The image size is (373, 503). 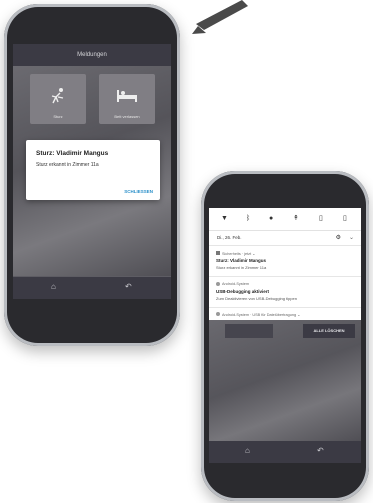 What do you see at coordinates (243, 291) in the screenshot?
I see `notification-title: USB-Debugging aktiviert` at bounding box center [243, 291].